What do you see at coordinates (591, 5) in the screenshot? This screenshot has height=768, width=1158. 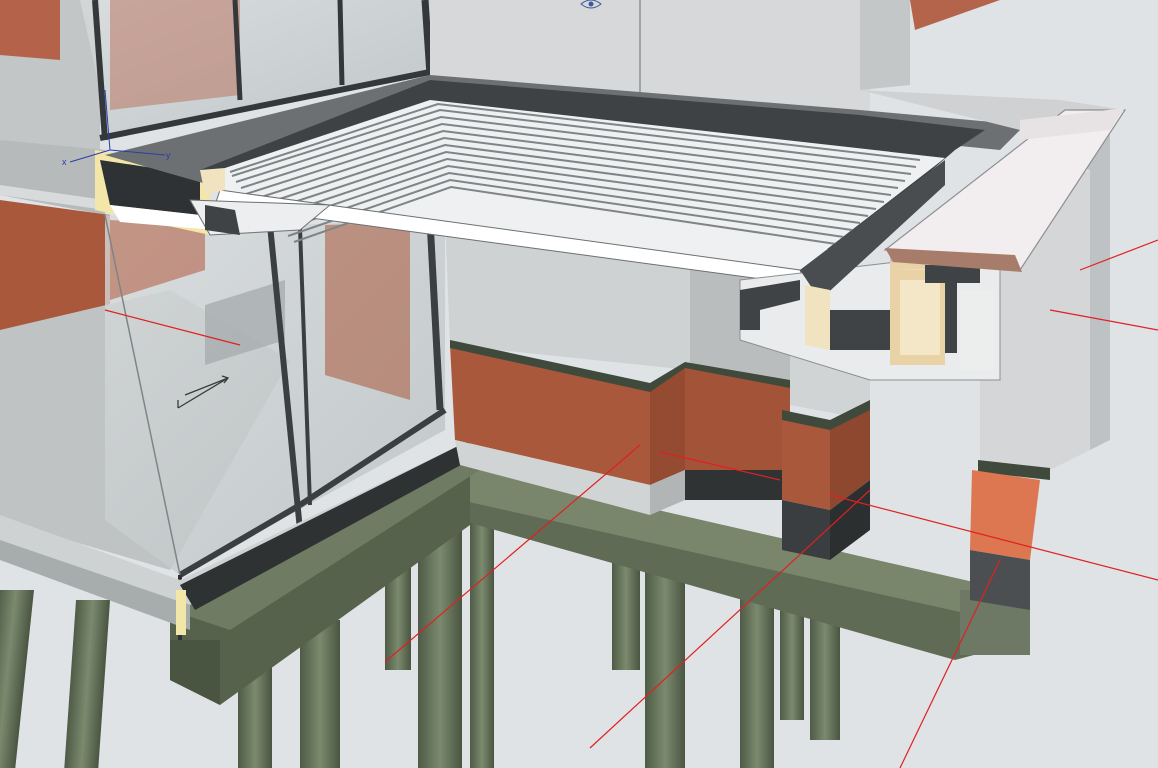 I see `eye-icon` at bounding box center [591, 5].